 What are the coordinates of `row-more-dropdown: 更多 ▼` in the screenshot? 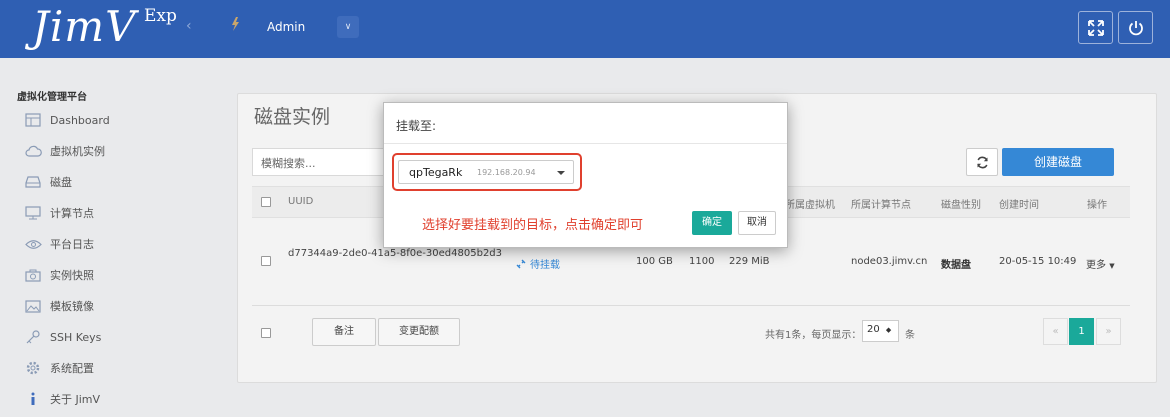 It's located at (1100, 263).